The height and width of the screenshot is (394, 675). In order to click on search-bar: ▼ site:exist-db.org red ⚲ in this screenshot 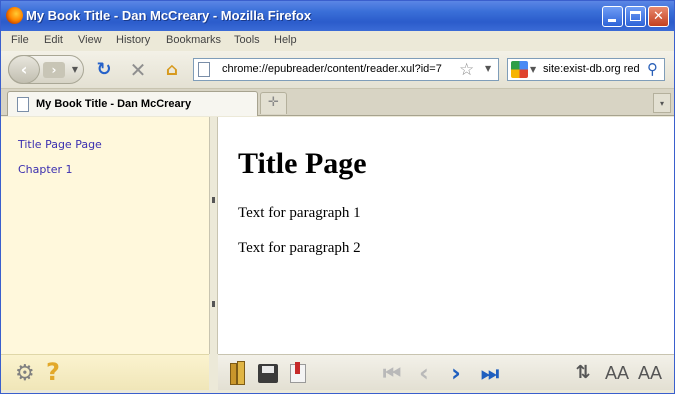, I will do `click(586, 69)`.